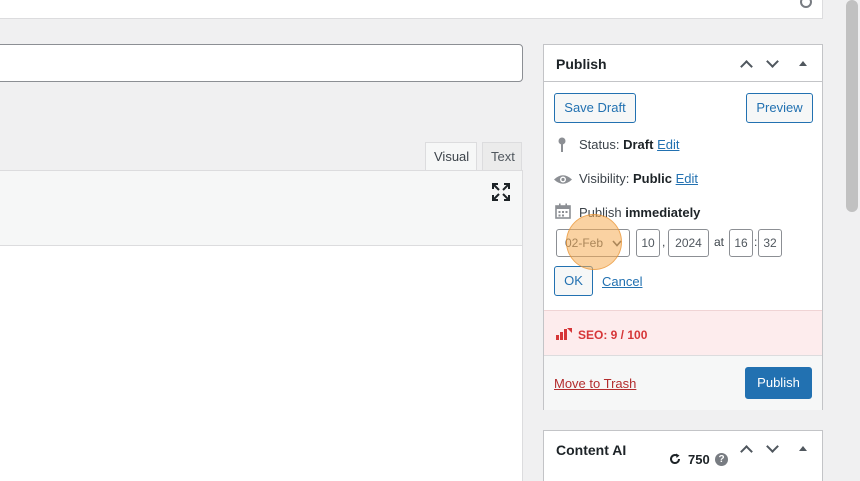 The width and height of the screenshot is (860, 481). Describe the element at coordinates (719, 242) in the screenshot. I see `at-label: at` at that location.